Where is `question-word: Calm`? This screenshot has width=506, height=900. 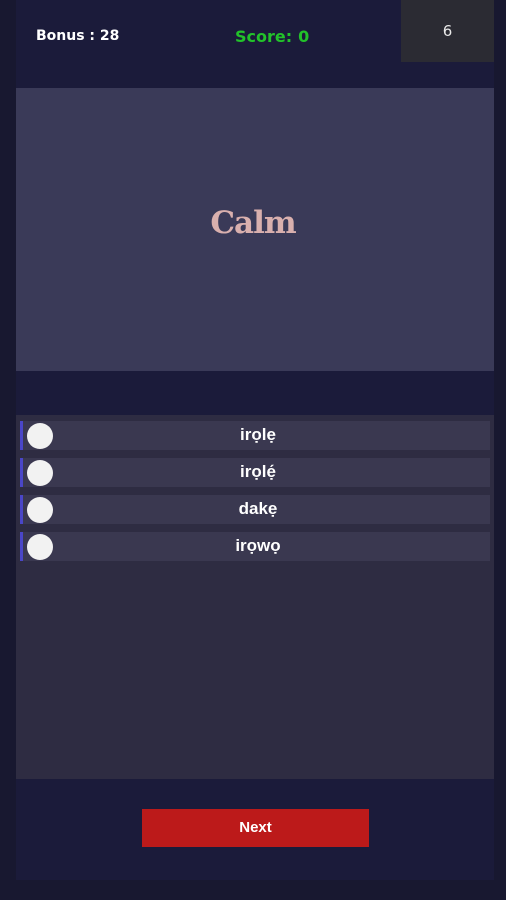
question-word: Calm is located at coordinates (253, 223).